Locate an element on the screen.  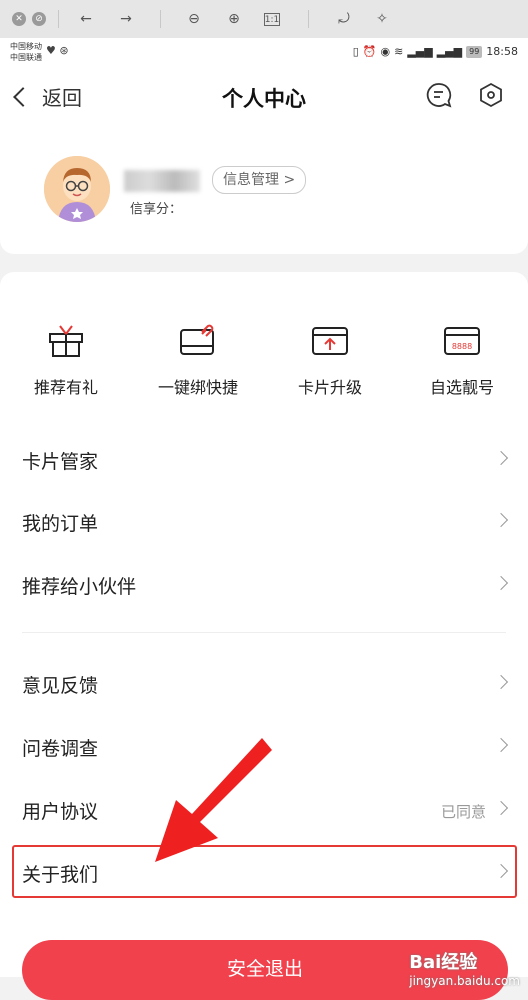
watermark: Bai经验 jingyan.baidu.com is located at coordinates (464, 968).